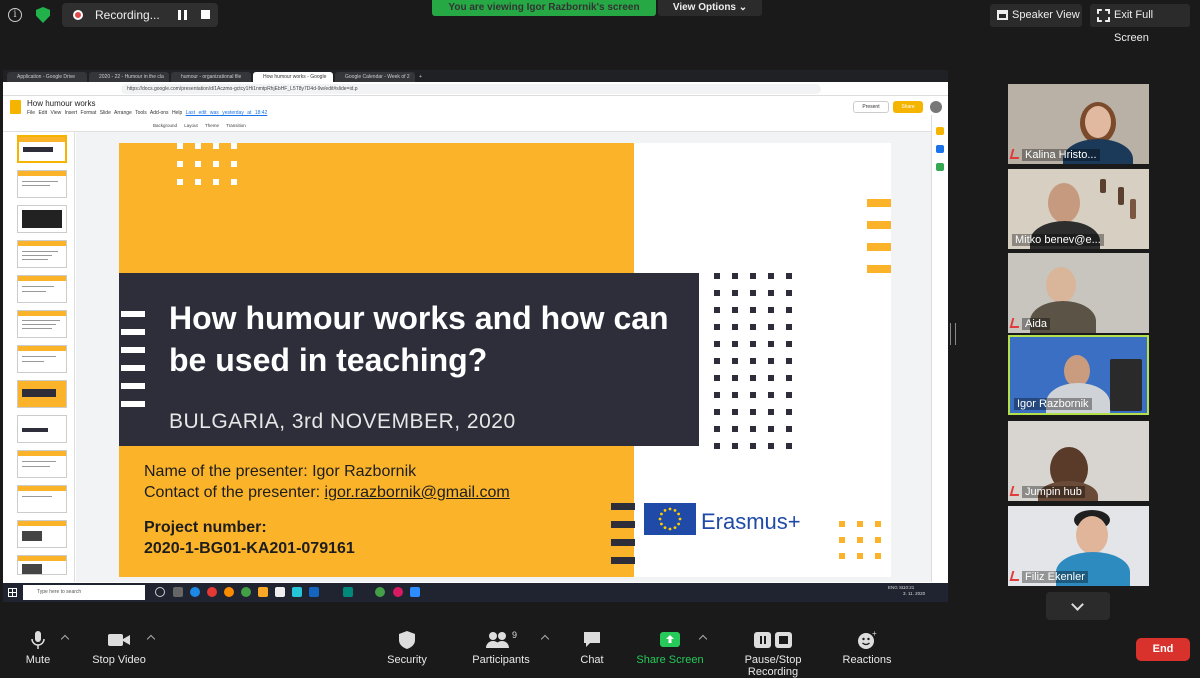  I want to click on menu-help: Help, so click(177, 113).